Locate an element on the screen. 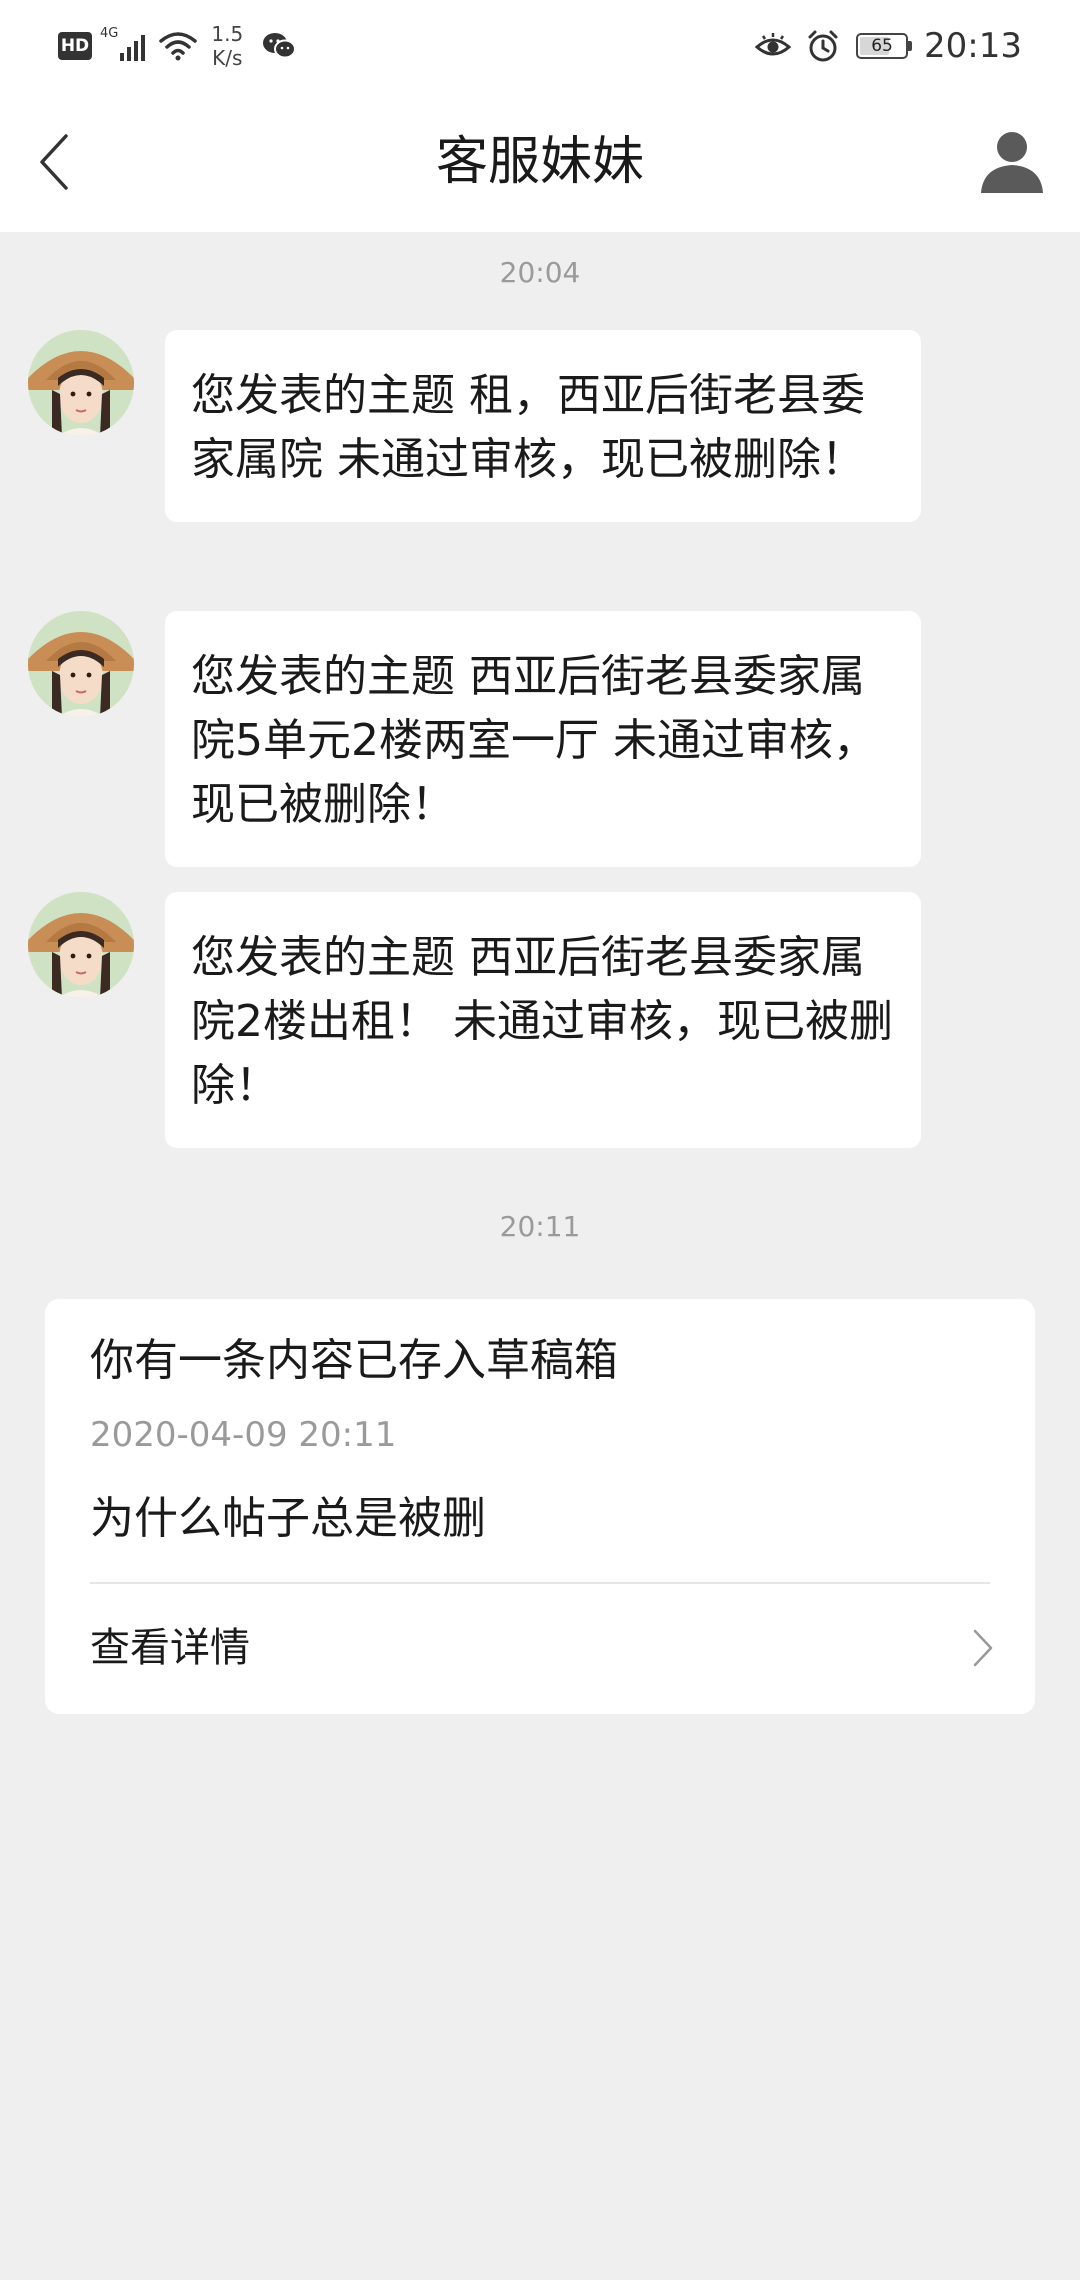 This screenshot has width=1080, height=2280. status-left: HD 4G 1.5 K/s is located at coordinates (177, 46).